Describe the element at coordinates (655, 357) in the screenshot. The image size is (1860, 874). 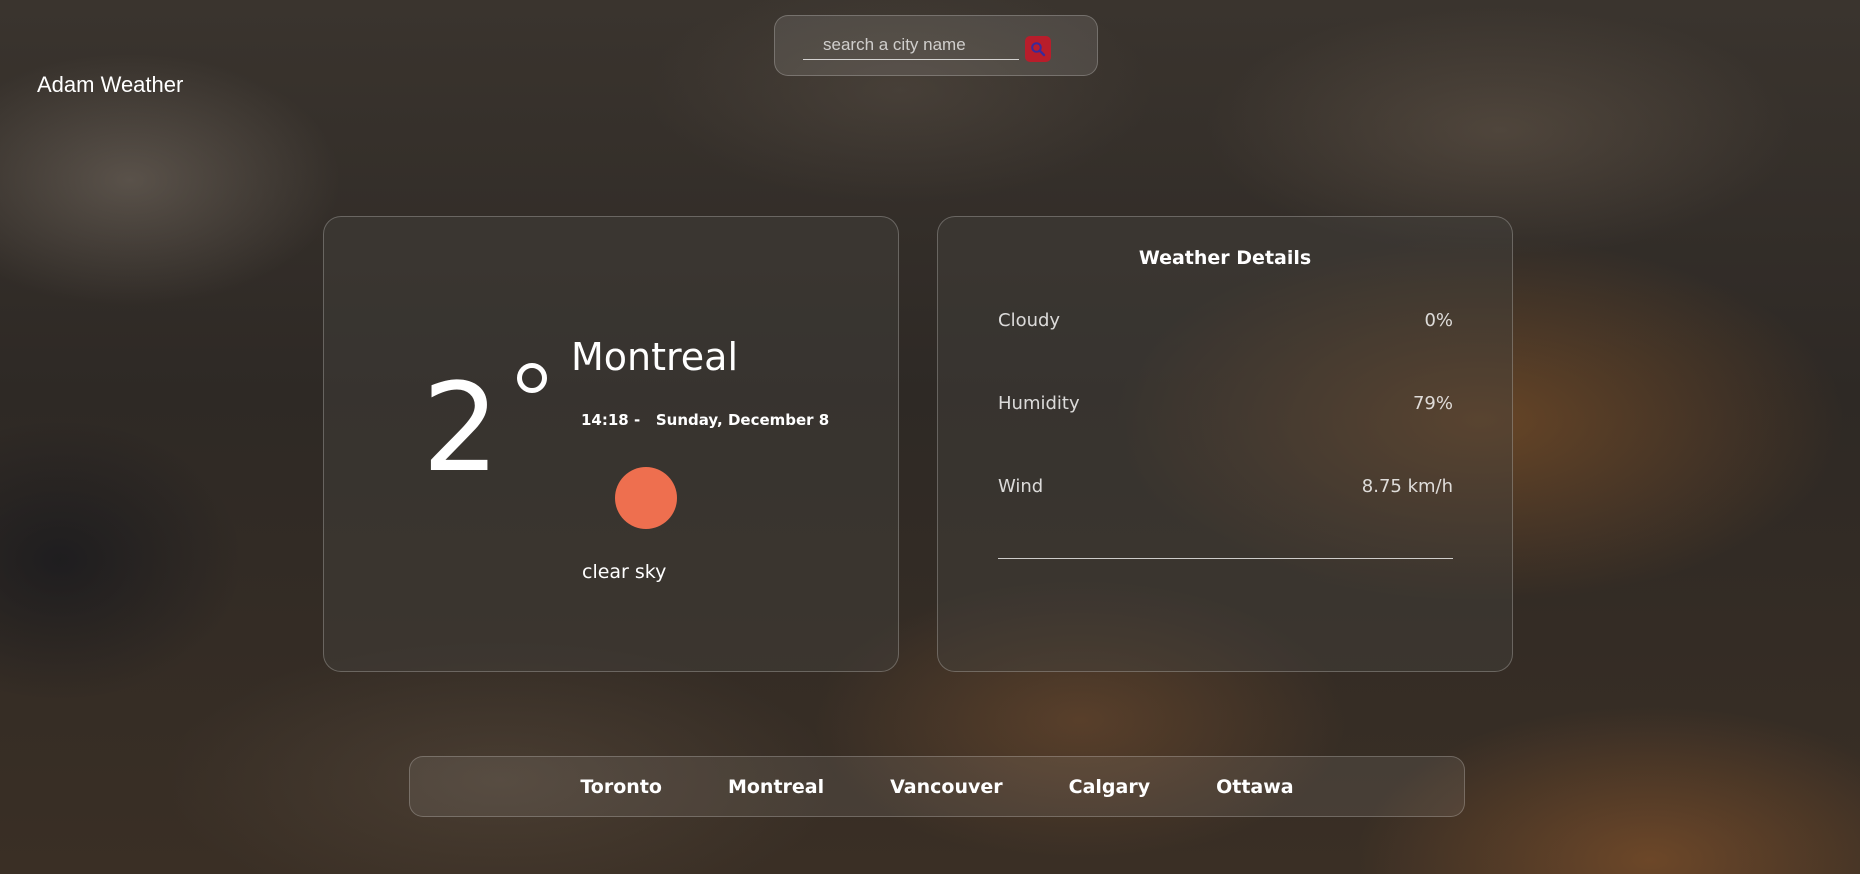
I see `city-name: Montreal` at that location.